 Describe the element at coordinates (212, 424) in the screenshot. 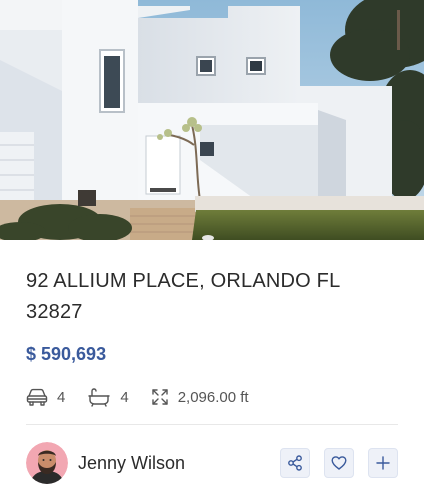

I see `divider` at that location.